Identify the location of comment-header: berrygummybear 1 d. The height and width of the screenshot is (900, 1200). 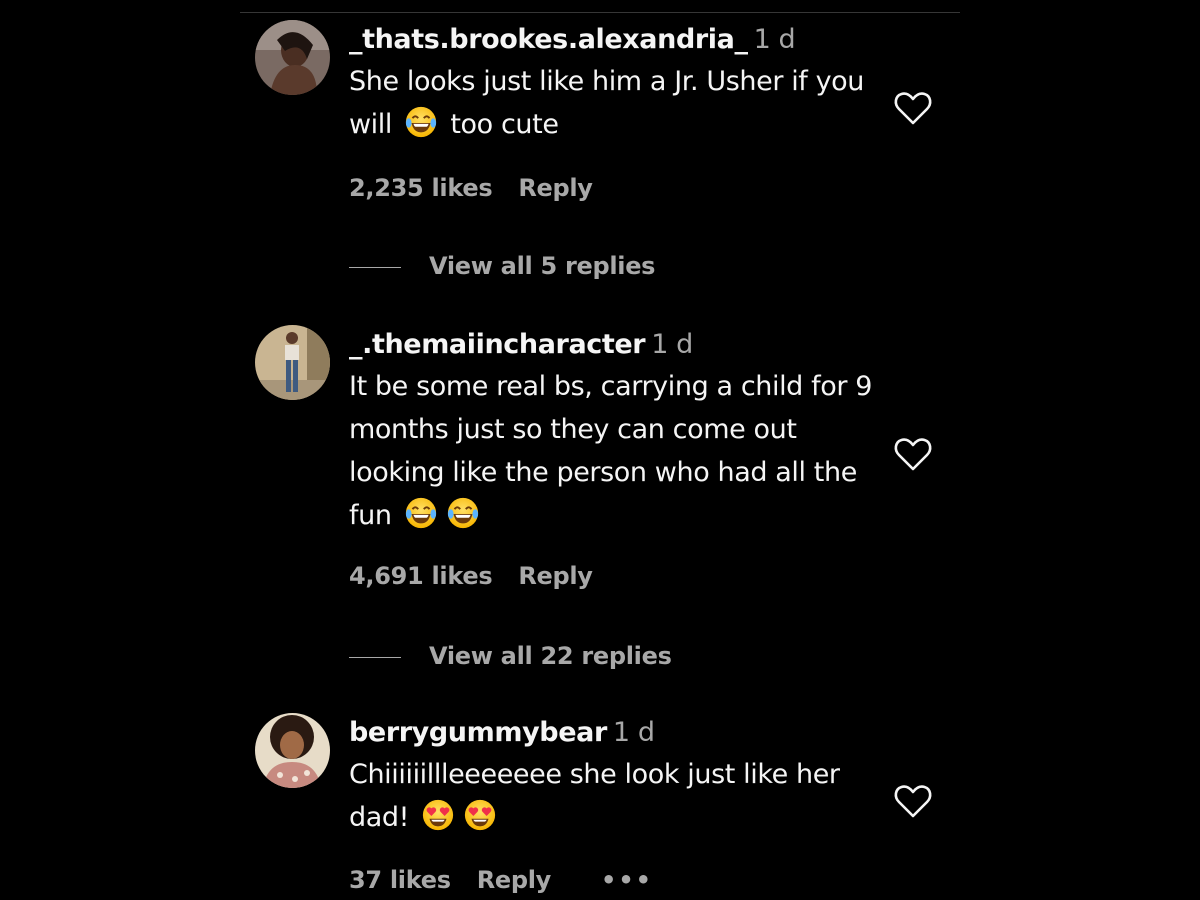
(614, 733).